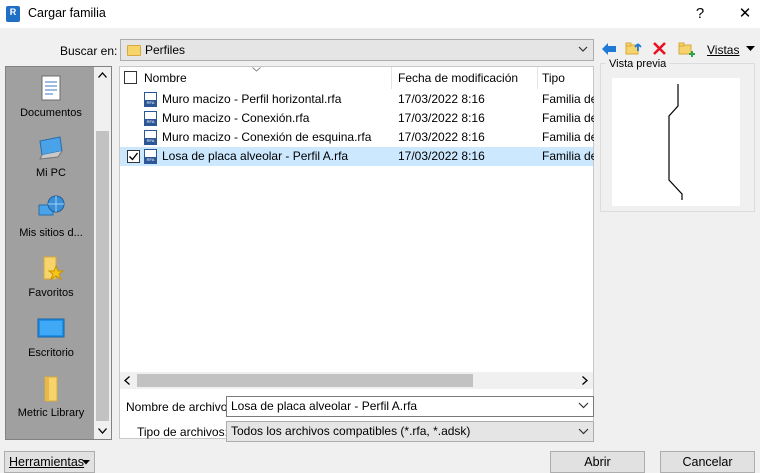 This screenshot has width=760, height=473. What do you see at coordinates (51, 328) in the screenshot?
I see `desktop-icon` at bounding box center [51, 328].